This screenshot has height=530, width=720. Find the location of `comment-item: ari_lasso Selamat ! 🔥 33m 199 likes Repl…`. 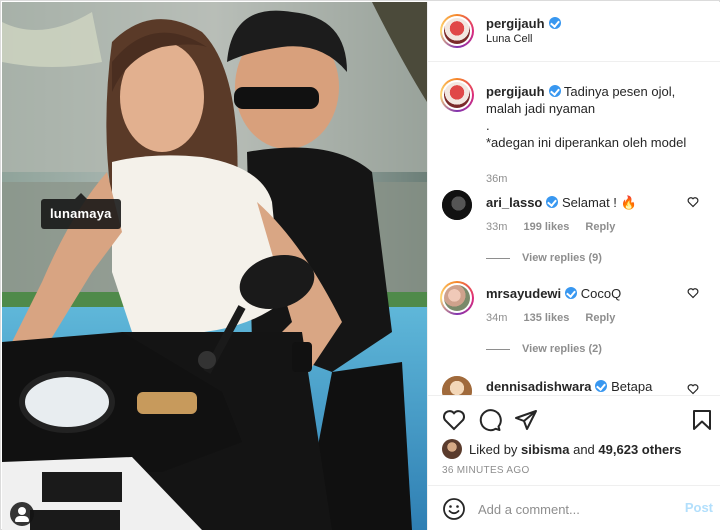

comment-item: ari_lasso Selamat ! 🔥 33m 199 likes Repl… is located at coordinates (574, 230).